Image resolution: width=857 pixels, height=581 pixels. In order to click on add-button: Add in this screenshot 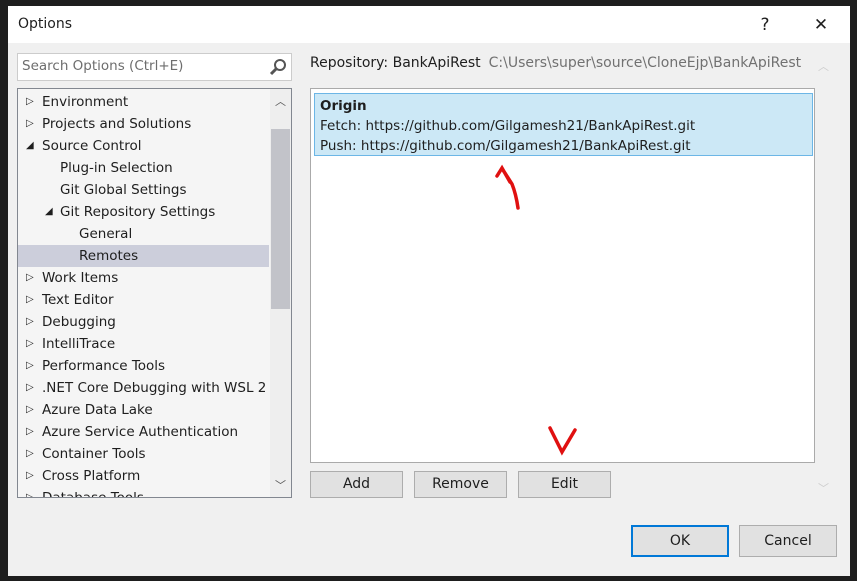, I will do `click(356, 484)`.